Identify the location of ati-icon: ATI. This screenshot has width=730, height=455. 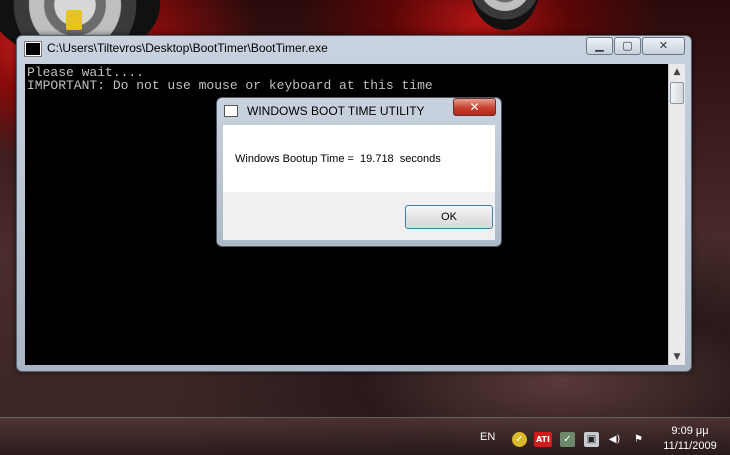
(543, 439).